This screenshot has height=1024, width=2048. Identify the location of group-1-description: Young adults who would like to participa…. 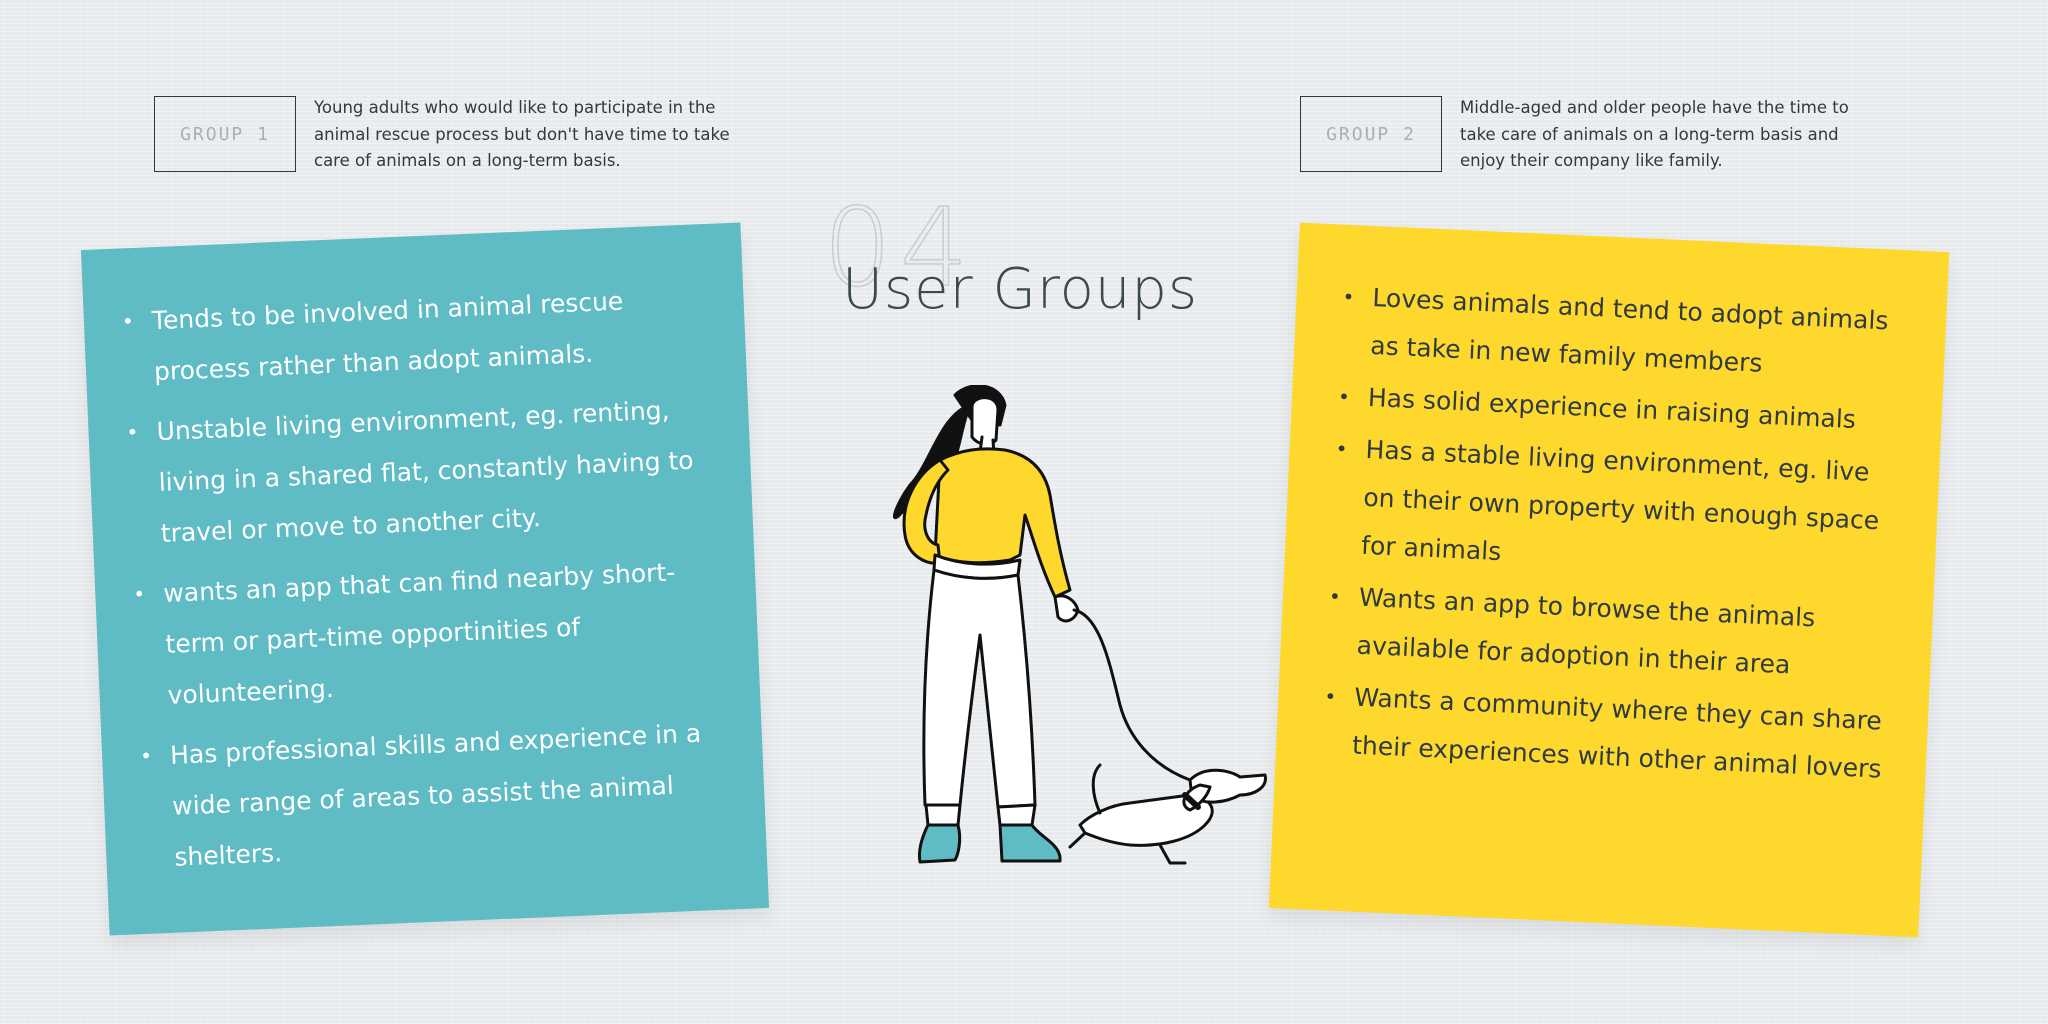
(522, 134).